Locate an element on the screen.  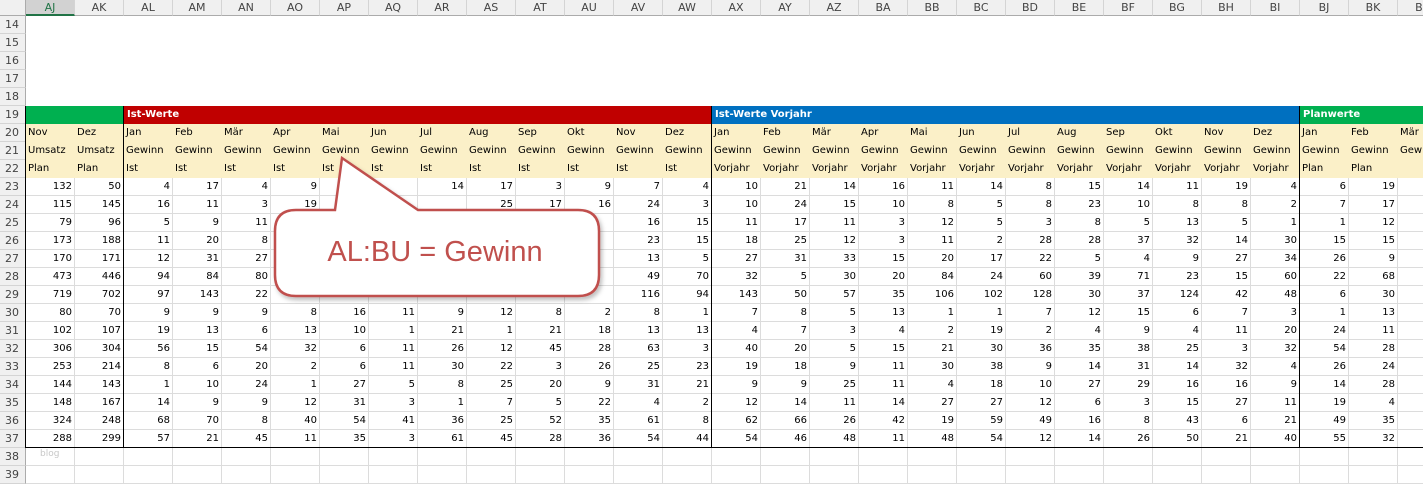
row-header-16: 16 is located at coordinates (13, 61).